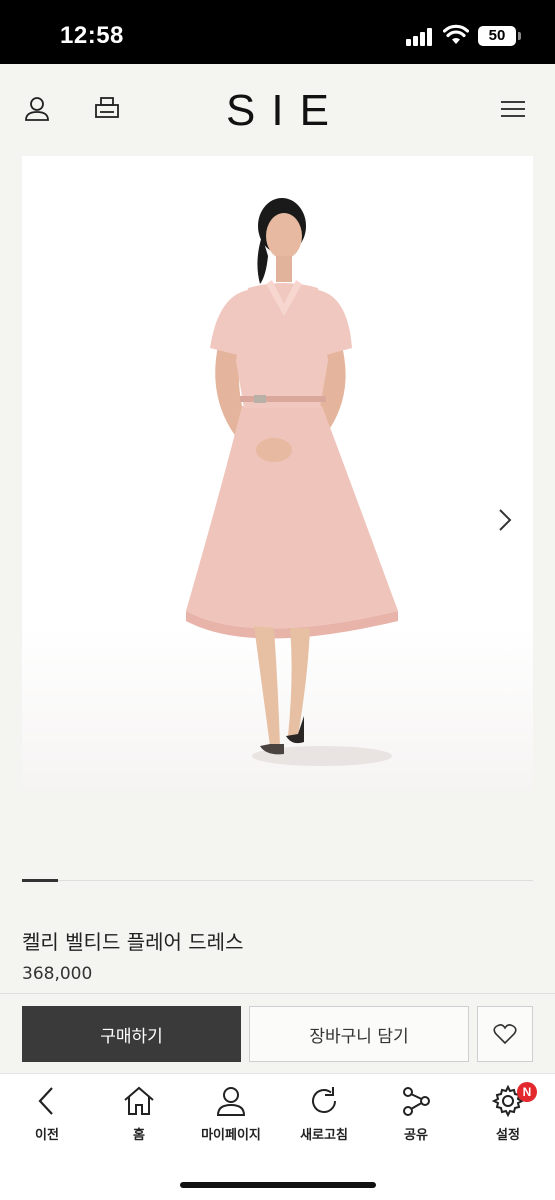  I want to click on nav-mypage-label: 마이페이지, so click(231, 1135).